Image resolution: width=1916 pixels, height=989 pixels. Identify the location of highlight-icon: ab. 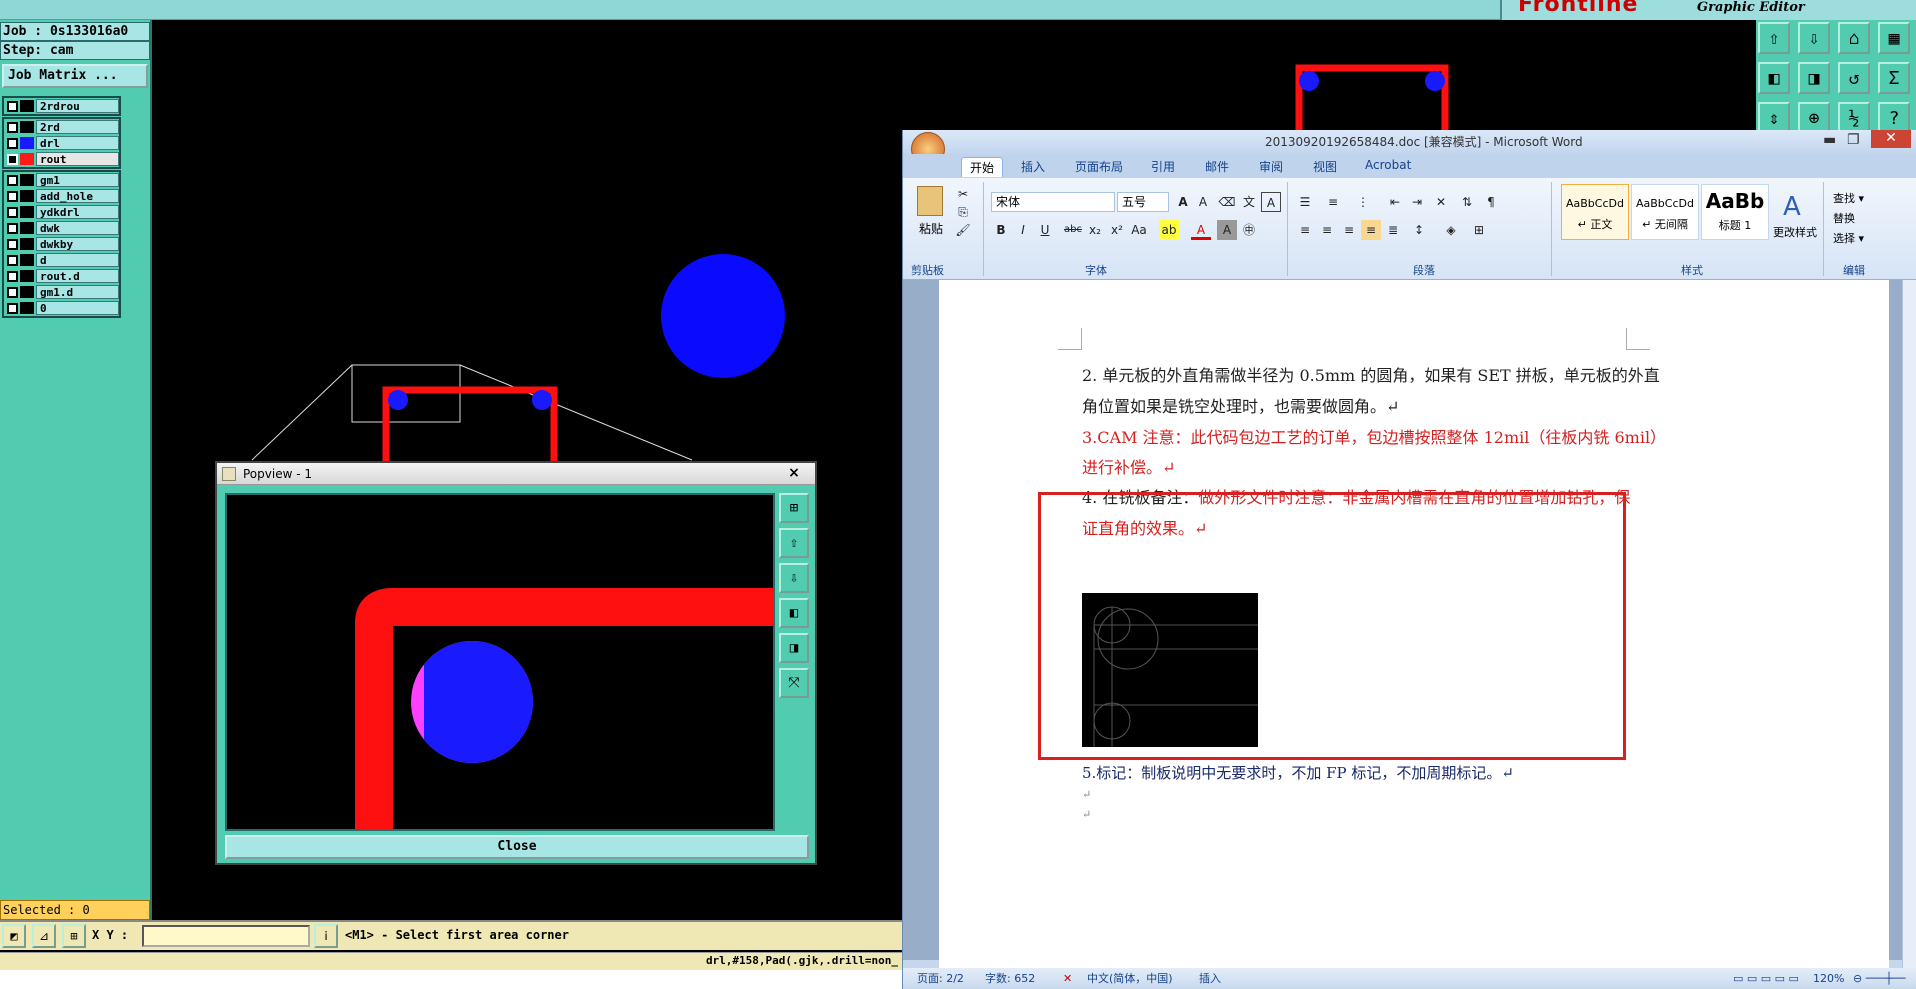
(1169, 230).